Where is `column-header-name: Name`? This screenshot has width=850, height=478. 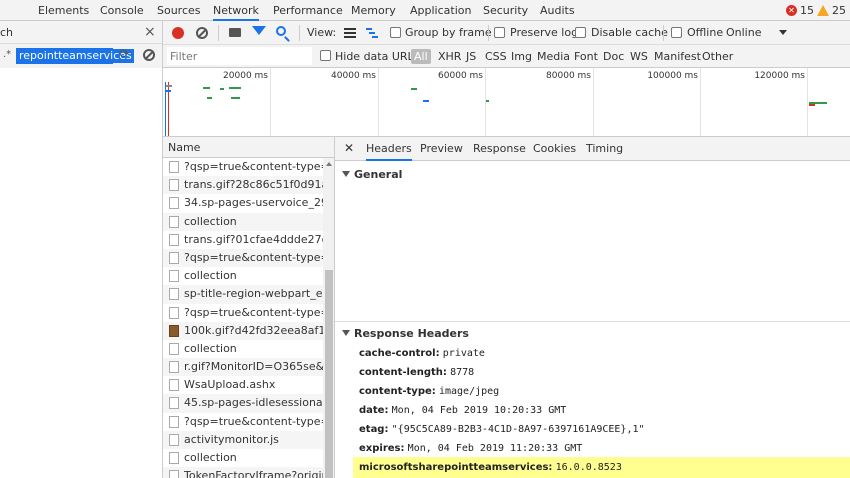
column-header-name: Name is located at coordinates (248, 147).